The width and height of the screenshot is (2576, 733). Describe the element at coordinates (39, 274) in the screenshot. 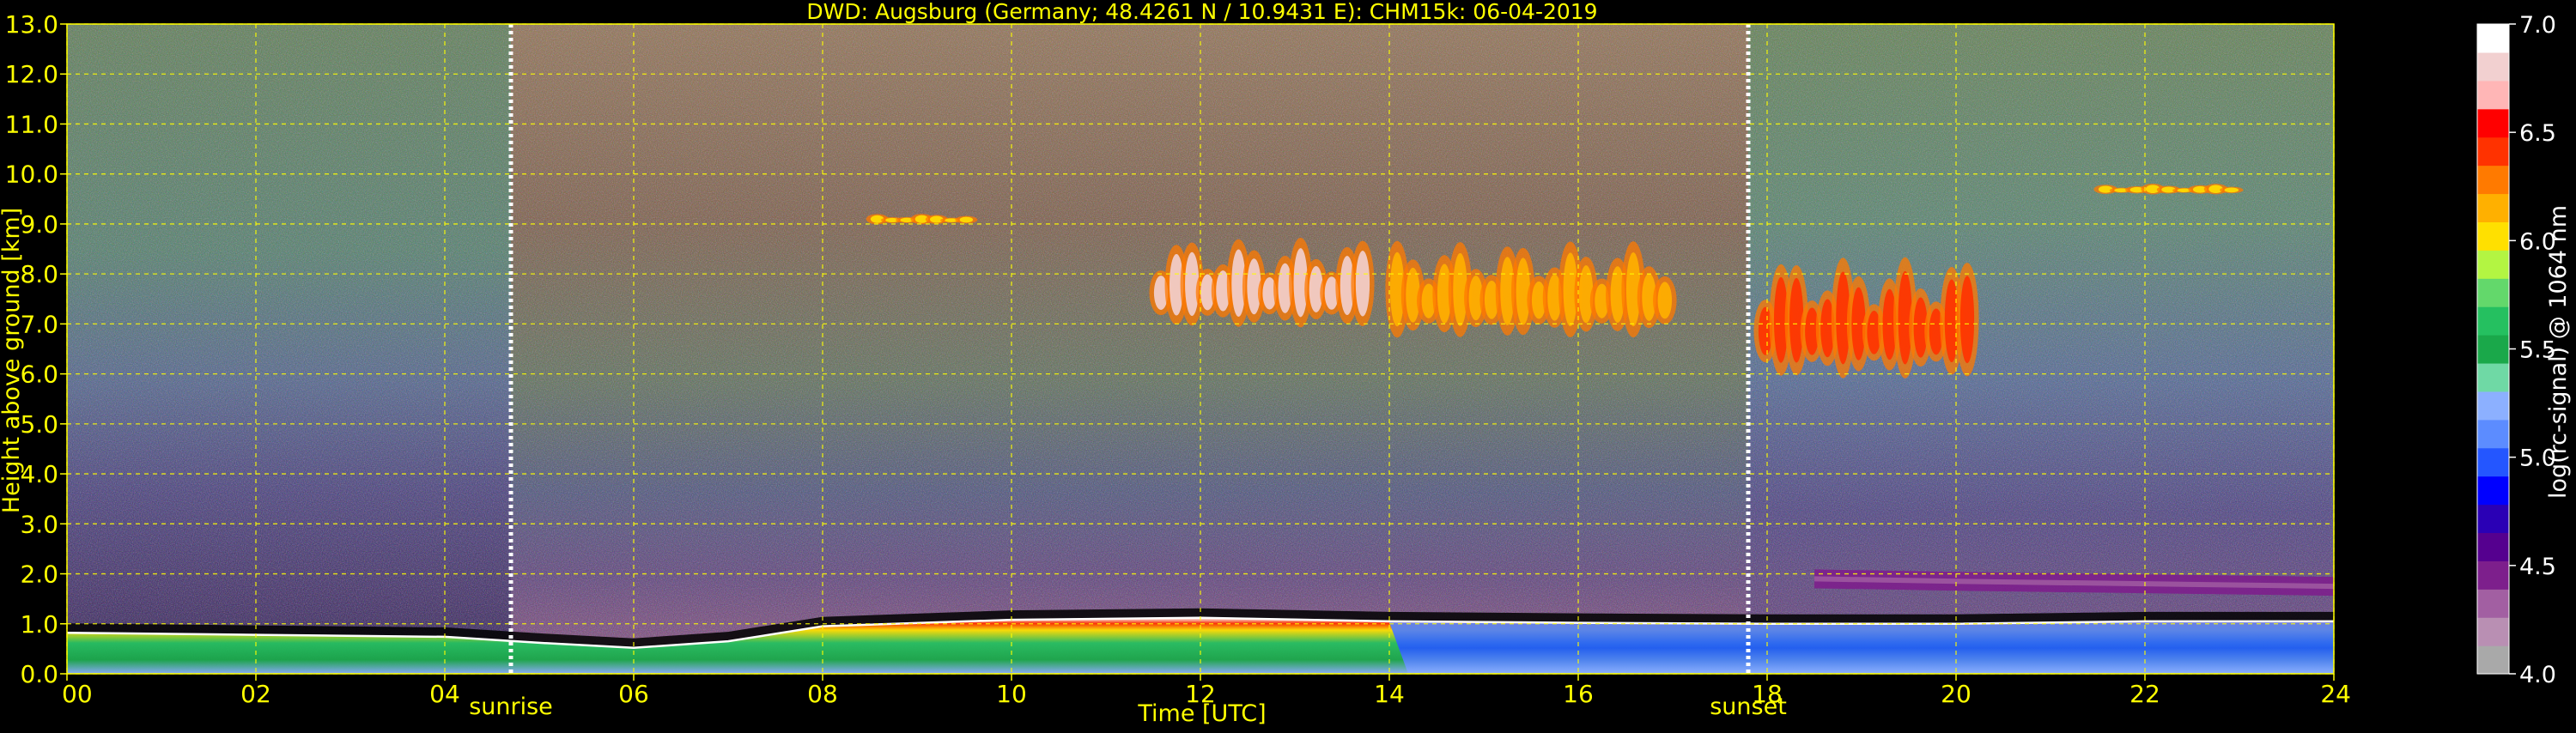

I see `y-tick-label: 8.0` at that location.